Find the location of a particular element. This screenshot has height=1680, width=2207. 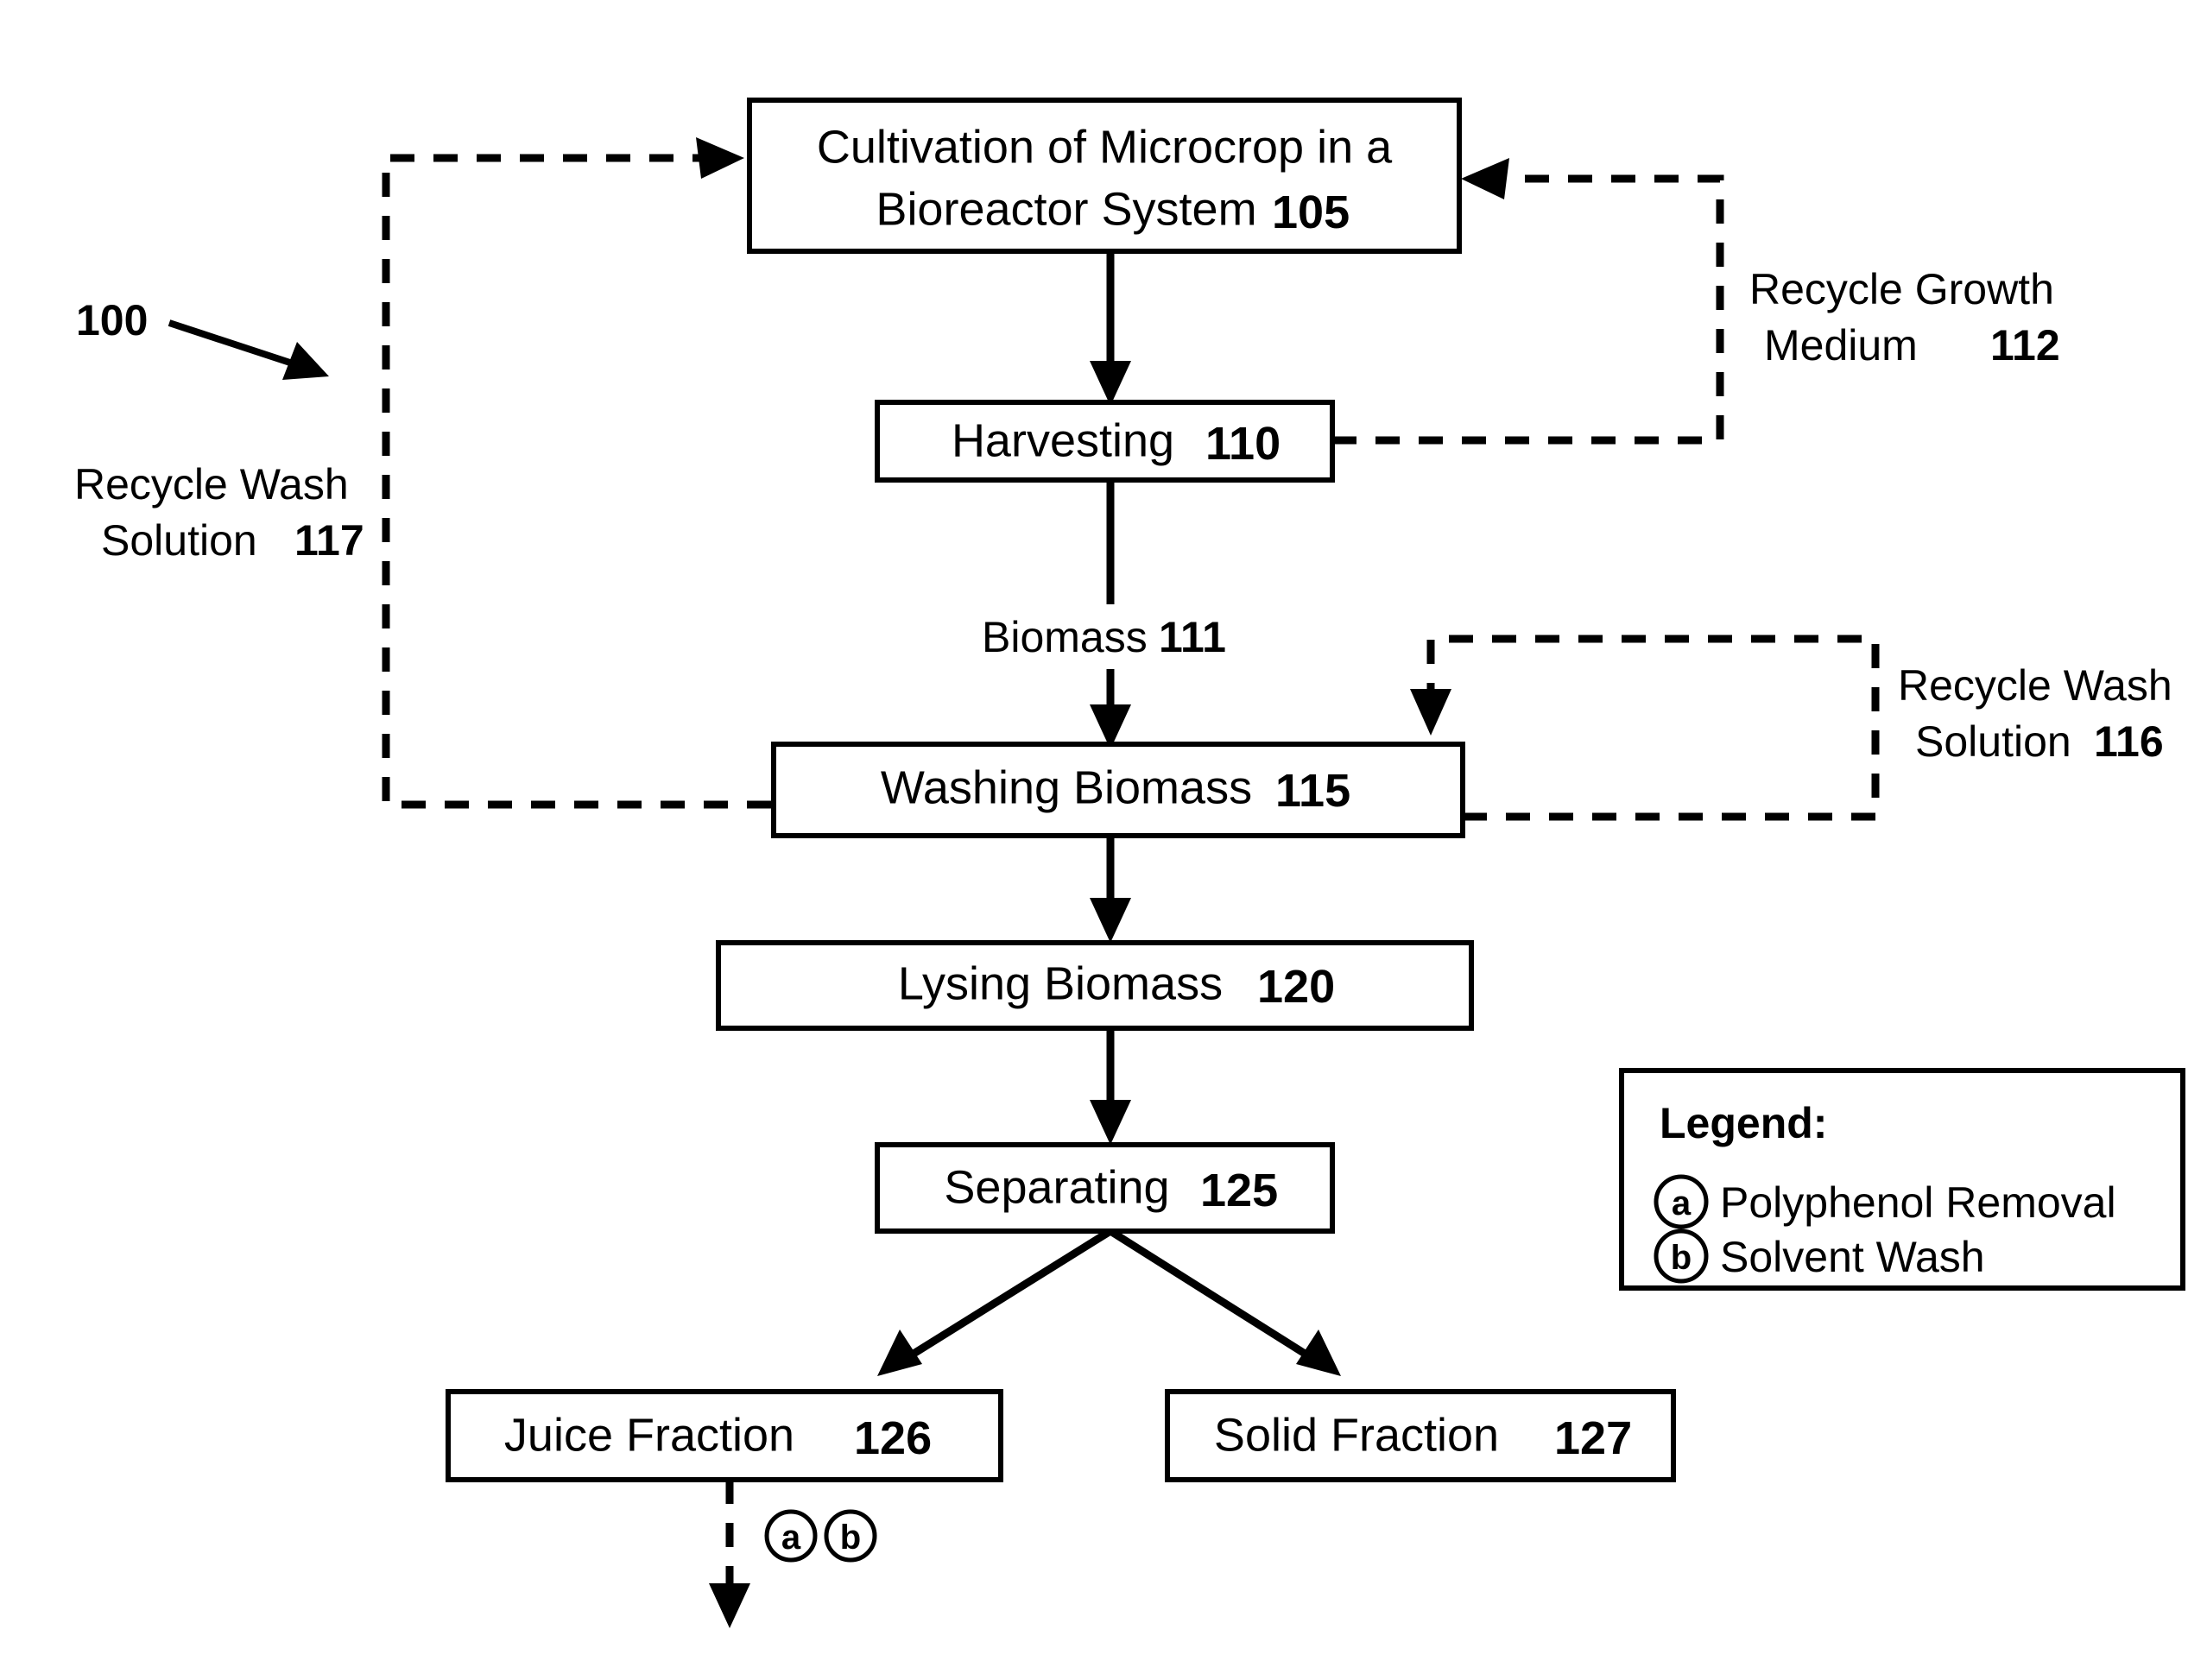

box-solid-fraction-label: Solid Fraction is located at coordinates (1356, 1435).